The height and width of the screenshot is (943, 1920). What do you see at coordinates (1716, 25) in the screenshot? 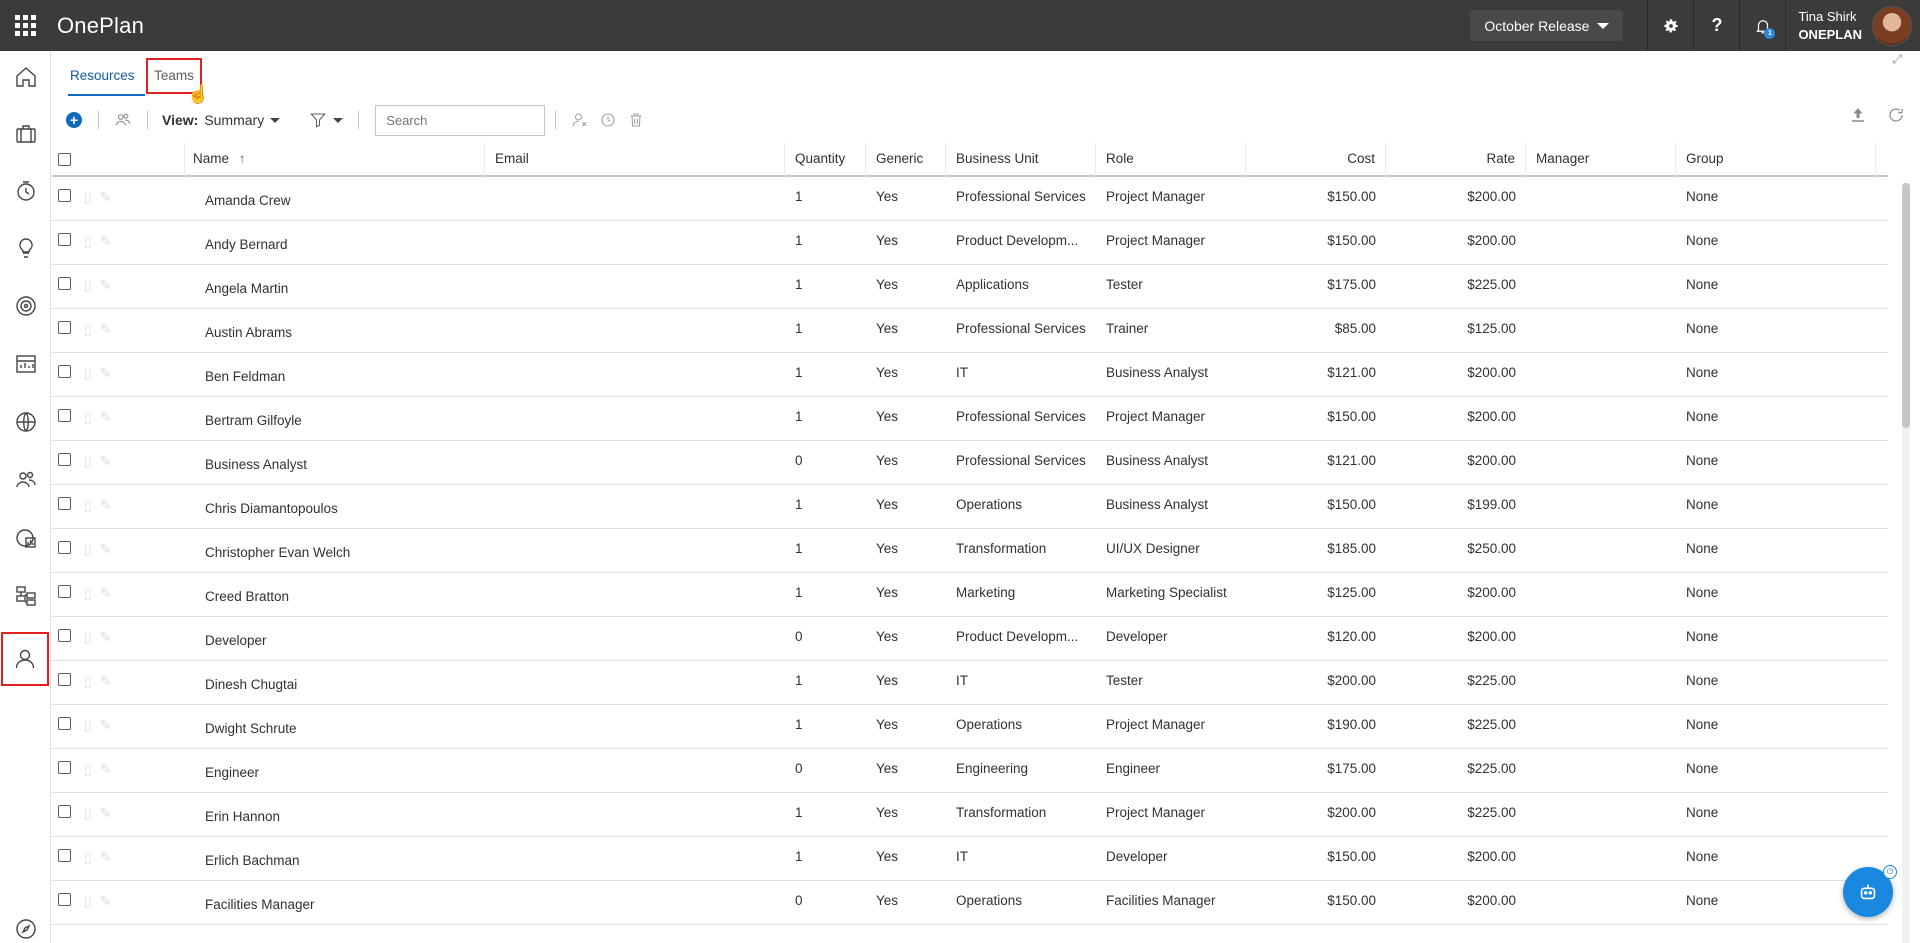
I see `help-button: ?` at bounding box center [1716, 25].